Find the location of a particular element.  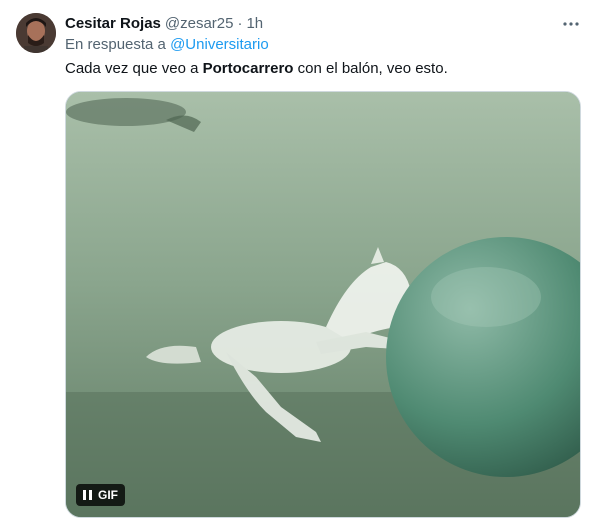

tweet-text-bold: Portocarrero is located at coordinates (248, 68).